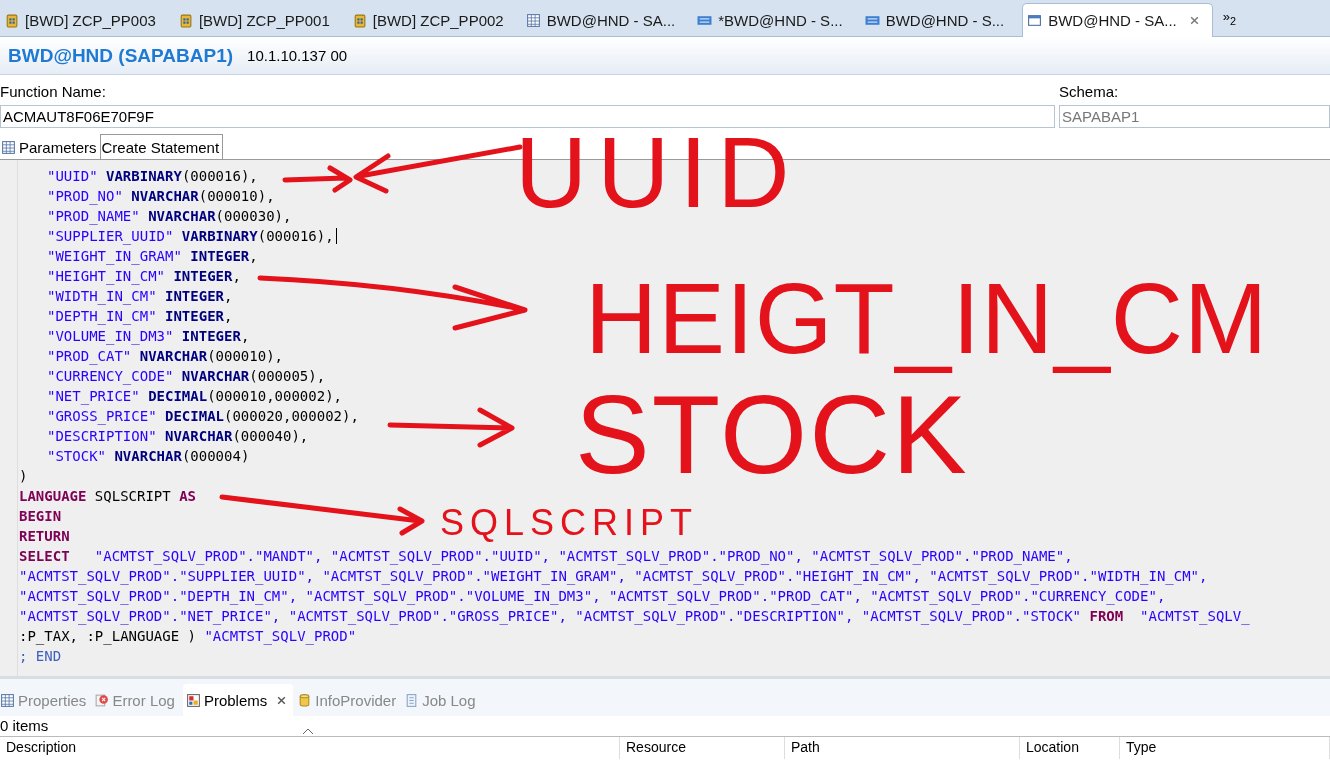 The width and height of the screenshot is (1330, 760). What do you see at coordinates (140, 296) in the screenshot?
I see `code-line: "WIDTH_IN_CM" INTEGER,` at bounding box center [140, 296].